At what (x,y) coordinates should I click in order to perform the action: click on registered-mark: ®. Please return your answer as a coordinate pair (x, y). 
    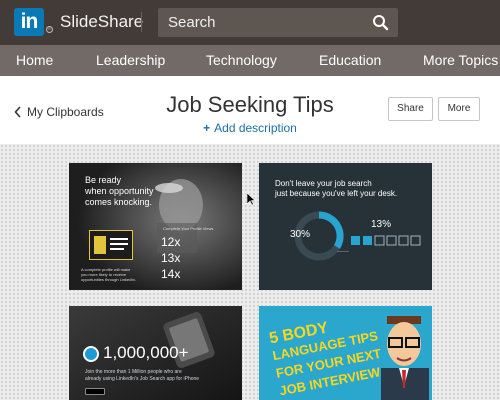
    Looking at the image, I should click on (49, 29).